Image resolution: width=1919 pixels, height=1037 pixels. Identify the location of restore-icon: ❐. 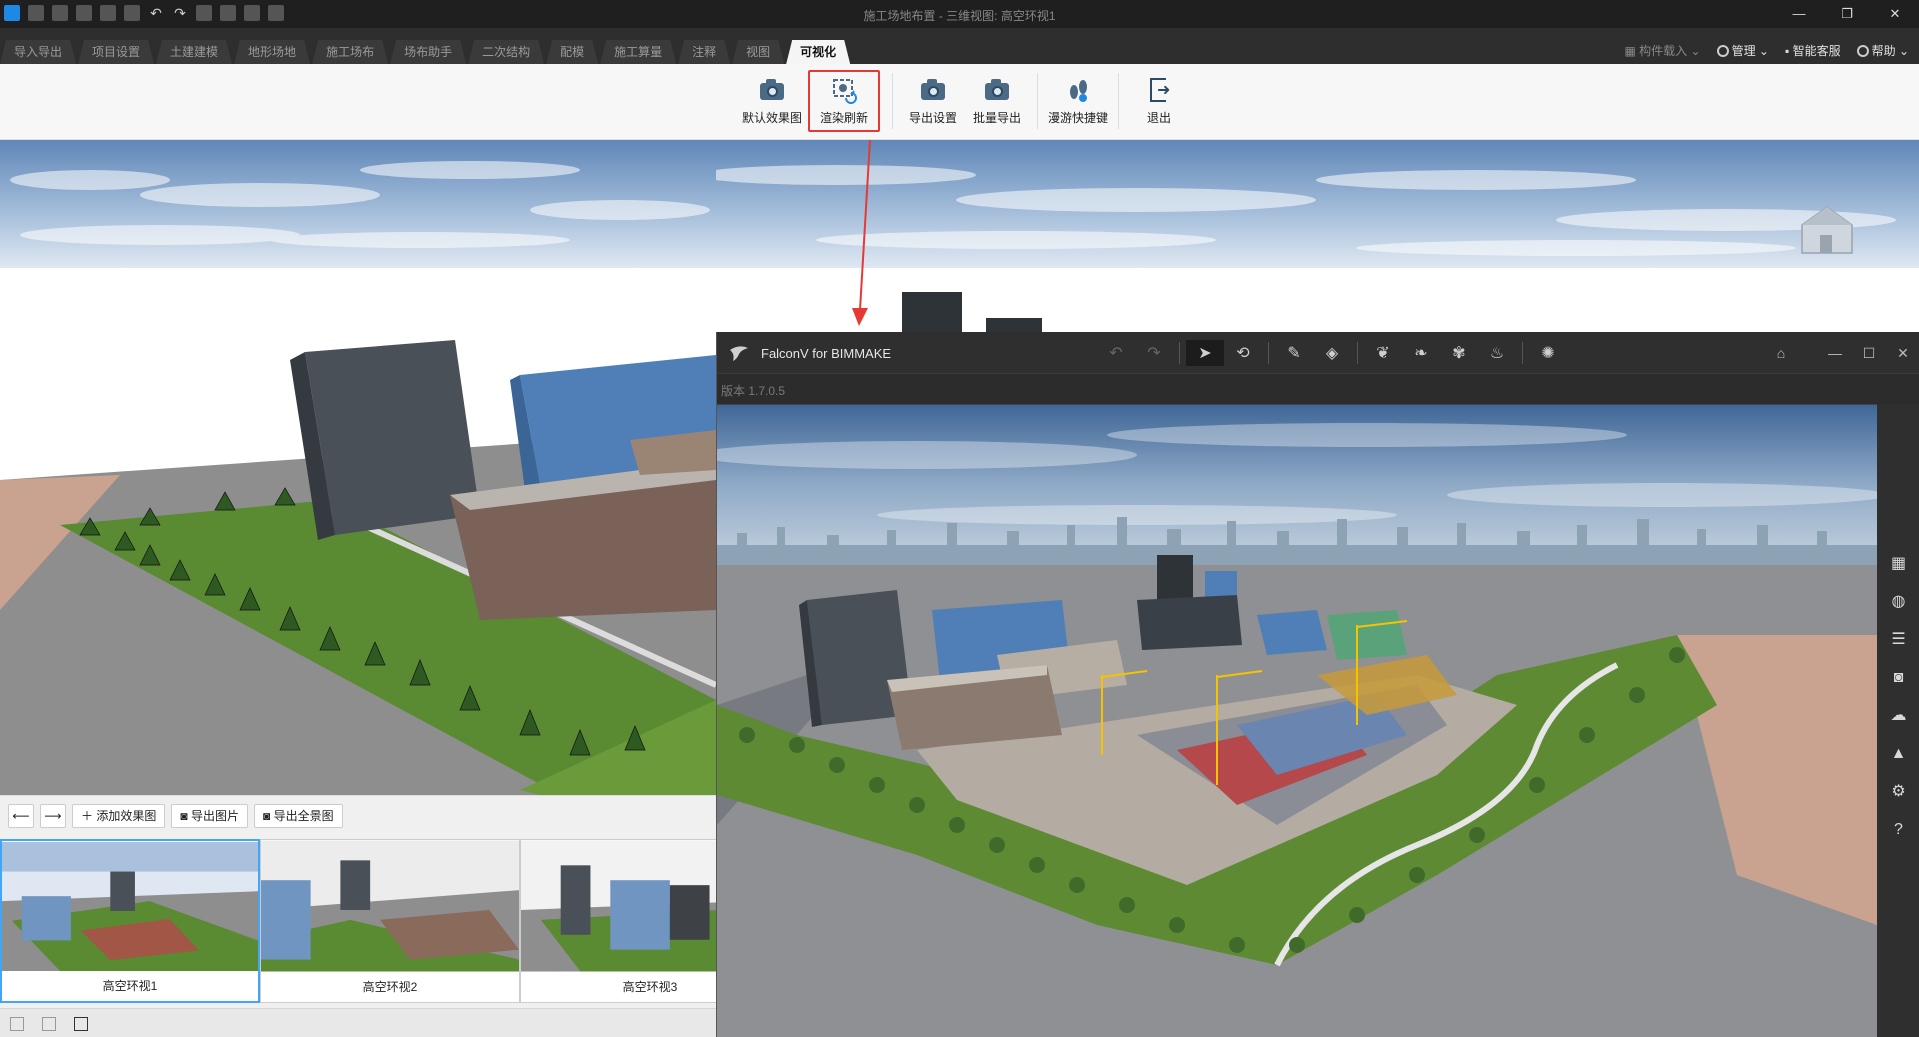
(1847, 14).